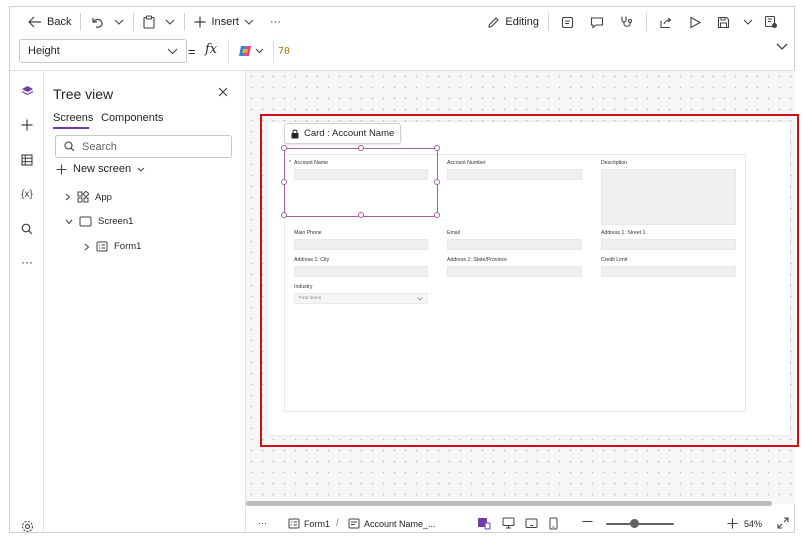 The width and height of the screenshot is (803, 539). I want to click on tree-item-label: Form1, so click(128, 246).